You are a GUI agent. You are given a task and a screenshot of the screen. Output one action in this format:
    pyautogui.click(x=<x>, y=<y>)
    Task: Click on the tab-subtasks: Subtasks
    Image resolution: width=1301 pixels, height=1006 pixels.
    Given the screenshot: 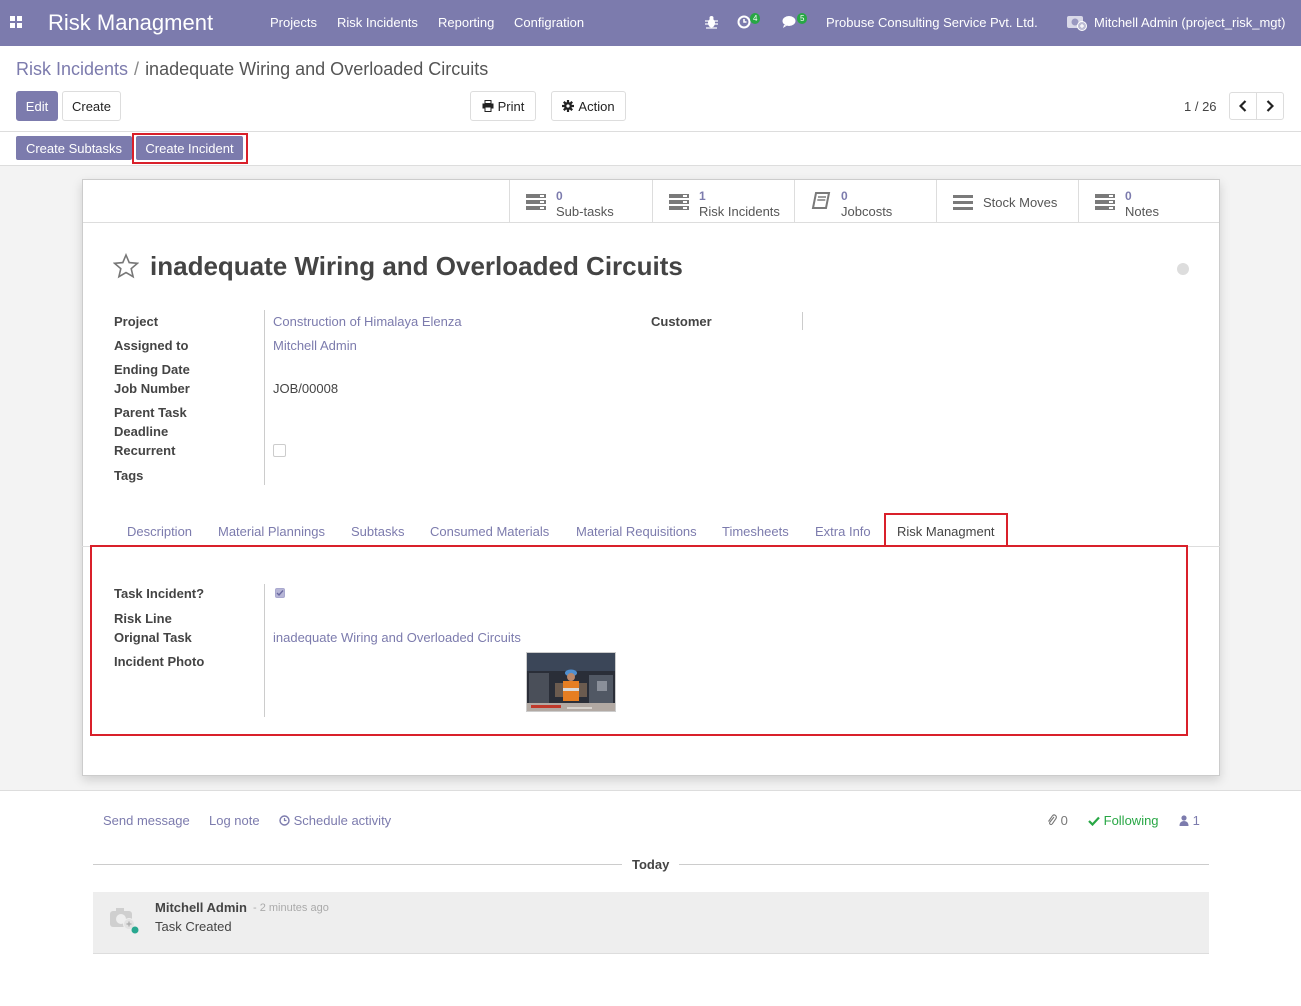 What is the action you would take?
    pyautogui.click(x=377, y=531)
    